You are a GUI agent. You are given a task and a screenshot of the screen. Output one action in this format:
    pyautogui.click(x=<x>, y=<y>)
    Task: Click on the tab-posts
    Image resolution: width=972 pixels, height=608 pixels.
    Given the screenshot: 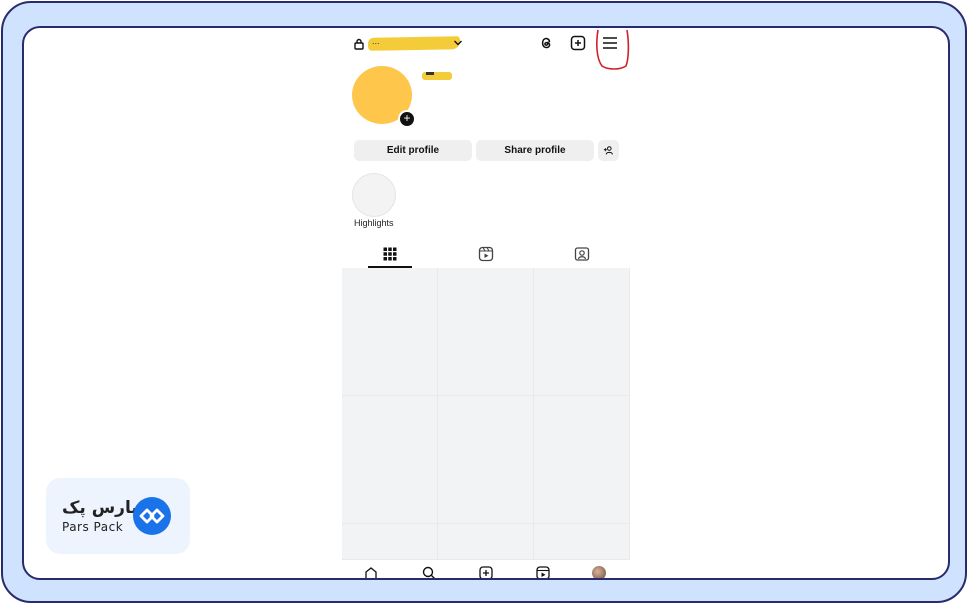 What is the action you would take?
    pyautogui.click(x=390, y=256)
    